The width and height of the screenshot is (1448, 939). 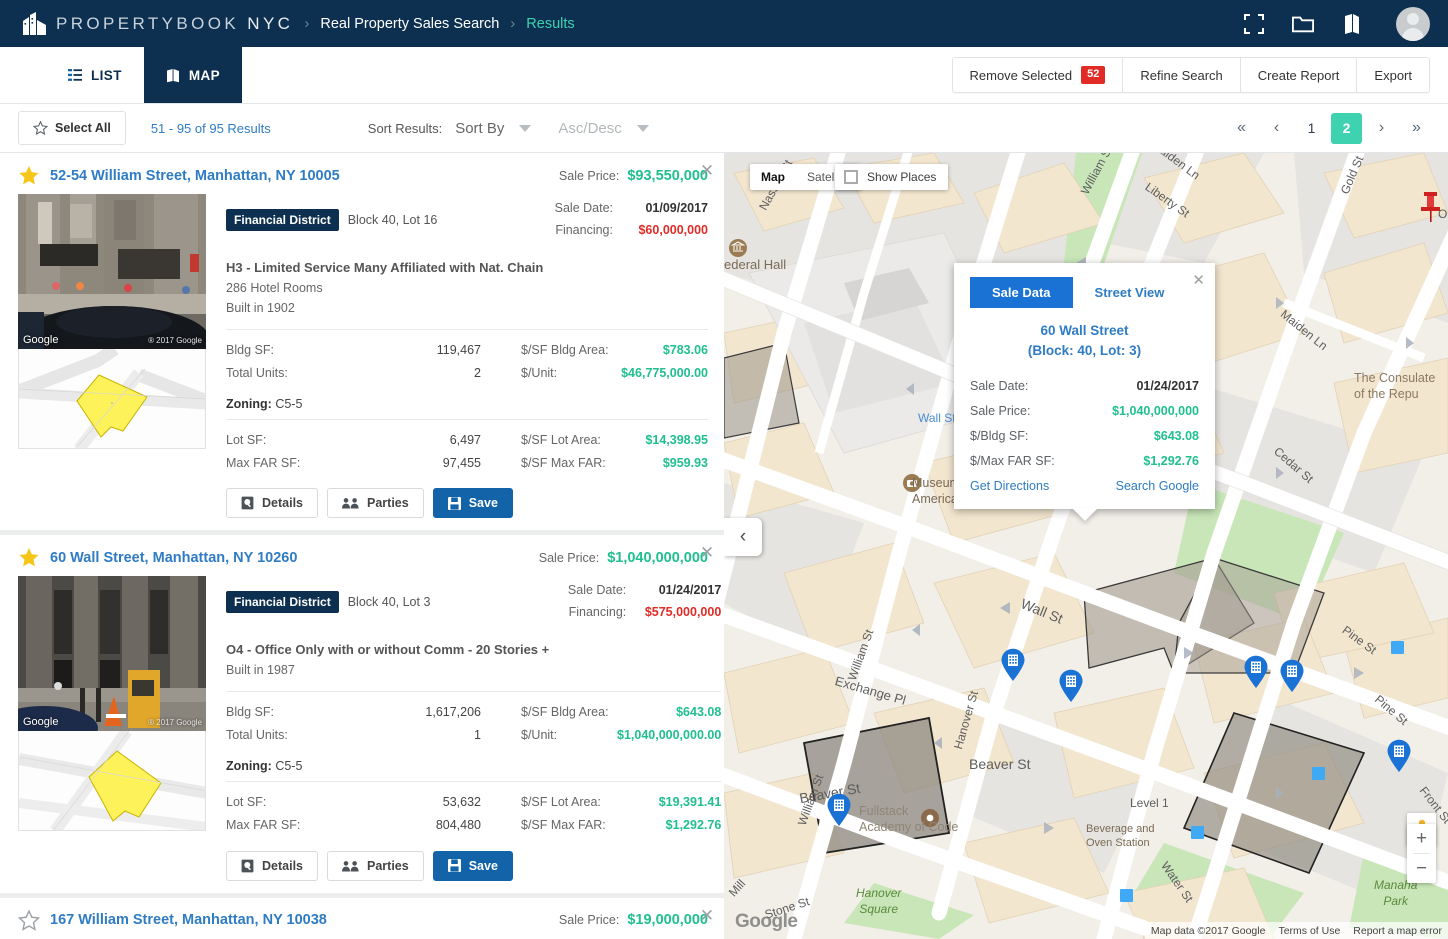 I want to click on remove-selected-button: Remove Selected 52, so click(x=1038, y=75).